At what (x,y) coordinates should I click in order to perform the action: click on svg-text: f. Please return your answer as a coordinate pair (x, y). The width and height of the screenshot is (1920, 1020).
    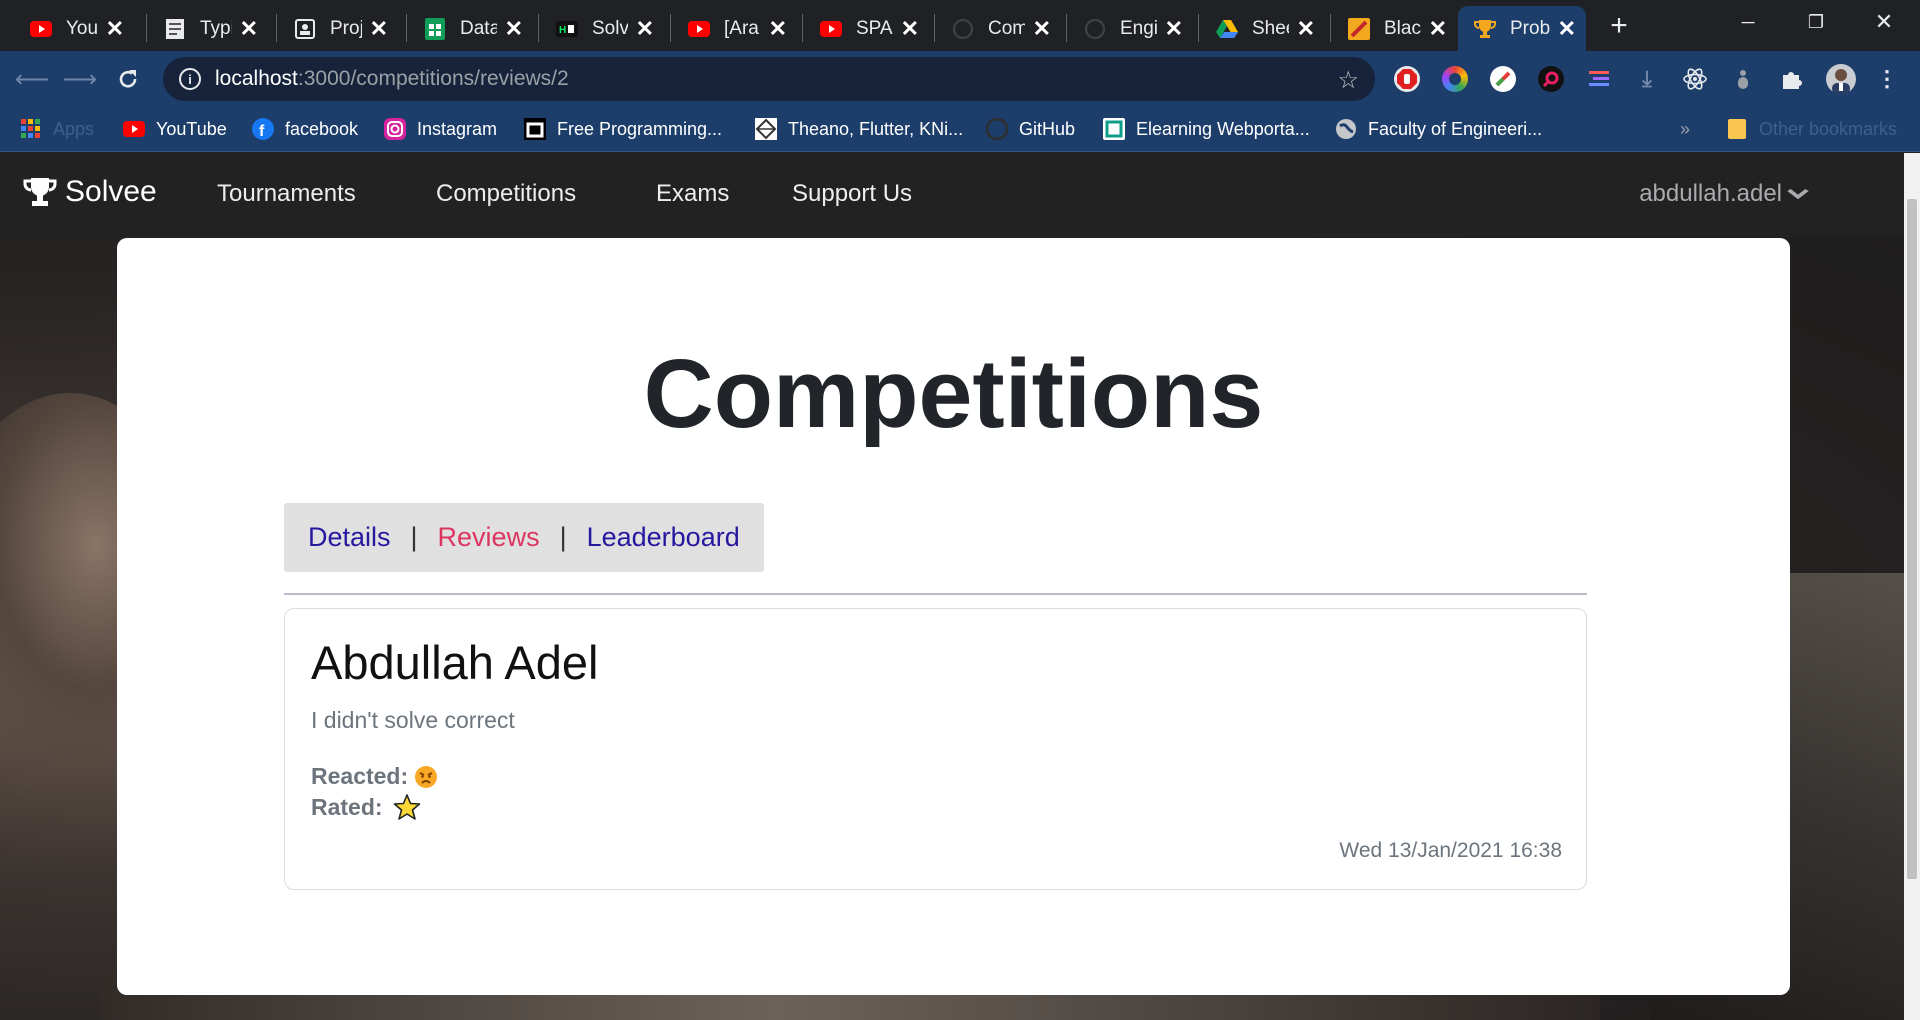
    Looking at the image, I should click on (262, 131).